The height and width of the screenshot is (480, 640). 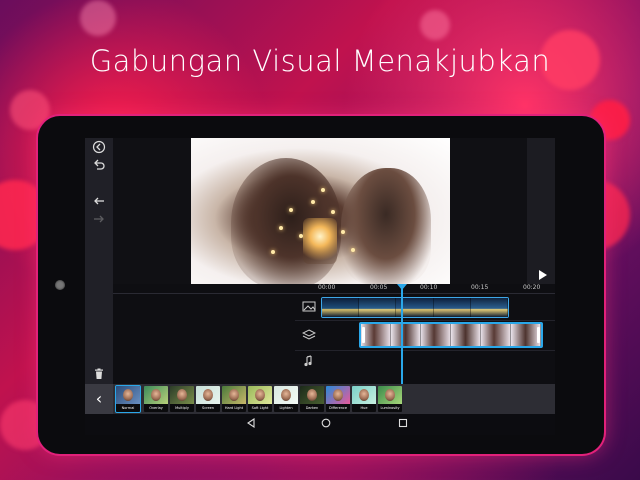 What do you see at coordinates (334, 334) in the screenshot?
I see `timeline: 00:00 00:05 00:10 00:15 00:20` at bounding box center [334, 334].